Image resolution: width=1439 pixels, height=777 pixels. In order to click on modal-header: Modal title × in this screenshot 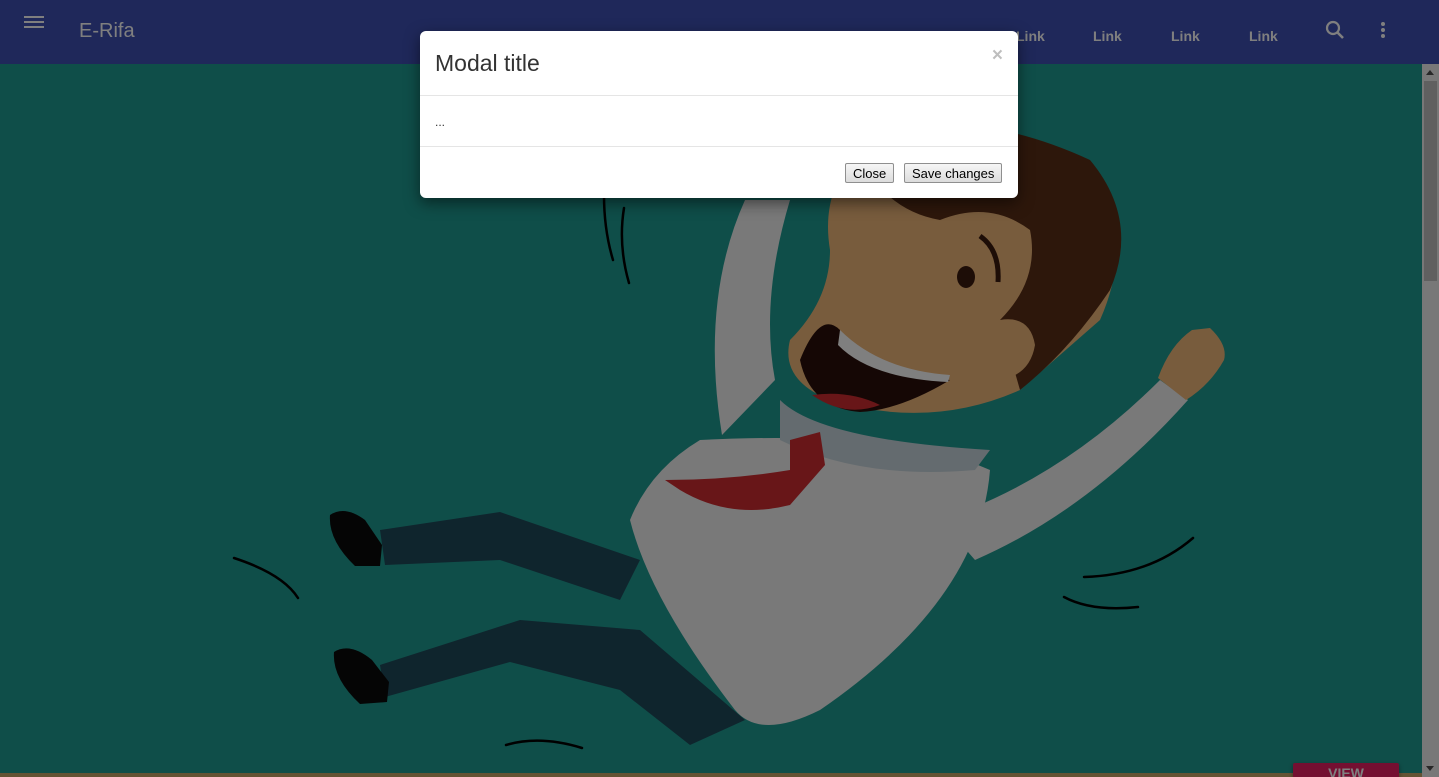, I will do `click(719, 63)`.